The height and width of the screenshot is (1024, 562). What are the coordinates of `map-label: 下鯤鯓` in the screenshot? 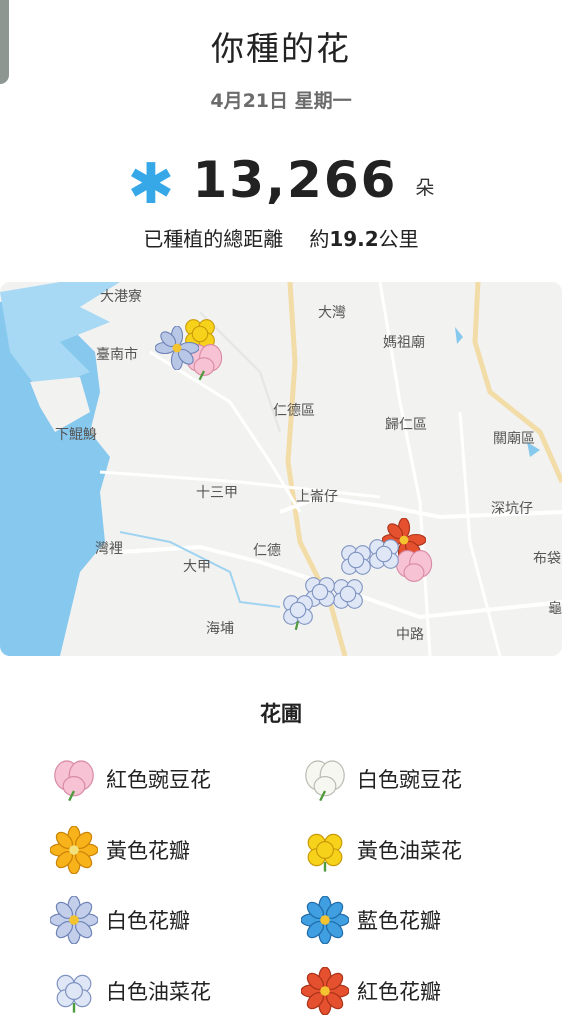 It's located at (76, 435).